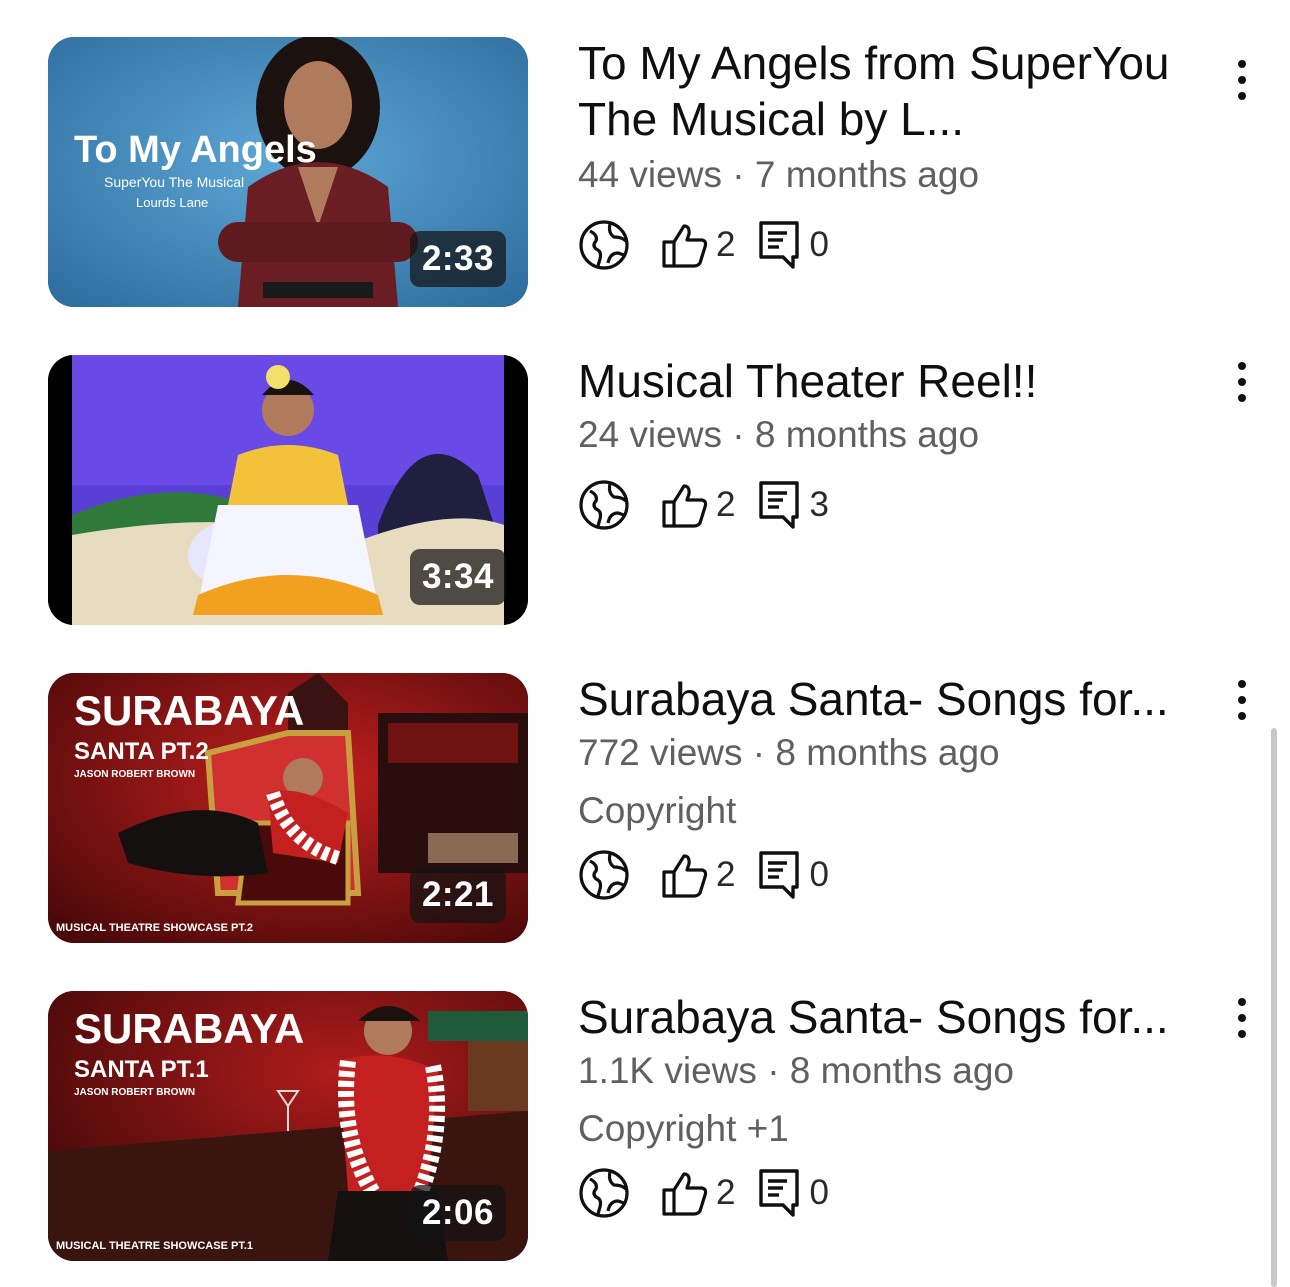 The image size is (1290, 1287). I want to click on scrollbar, so click(1274, 1007).